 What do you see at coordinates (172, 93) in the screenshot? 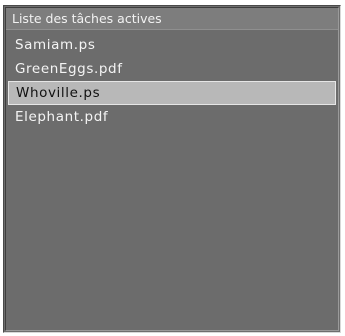
I see `list-item-whoville: Whoville.ps` at bounding box center [172, 93].